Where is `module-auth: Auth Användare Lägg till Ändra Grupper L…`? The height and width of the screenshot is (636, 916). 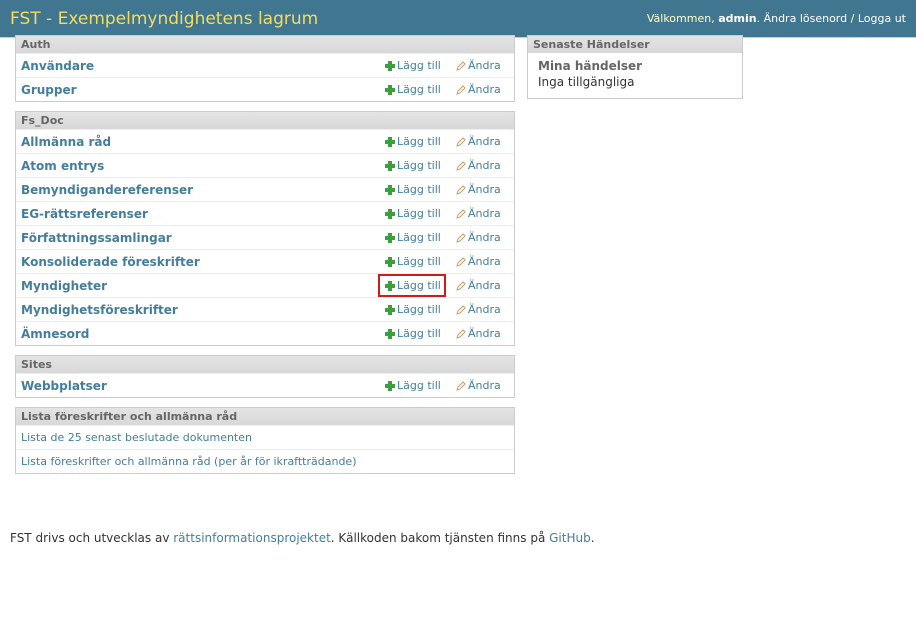 module-auth: Auth Användare Lägg till Ändra Grupper L… is located at coordinates (265, 68).